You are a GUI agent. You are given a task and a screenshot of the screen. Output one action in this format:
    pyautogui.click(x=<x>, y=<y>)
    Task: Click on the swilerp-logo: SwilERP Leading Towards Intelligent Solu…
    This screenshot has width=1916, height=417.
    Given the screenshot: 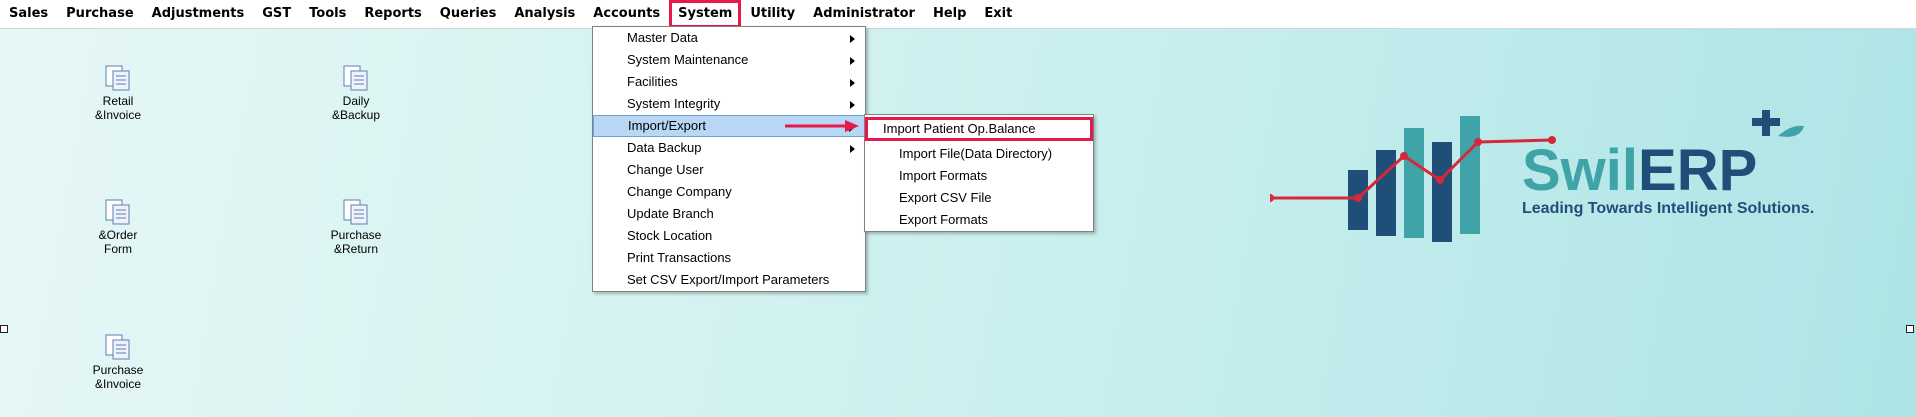 What is the action you would take?
    pyautogui.click(x=1542, y=176)
    